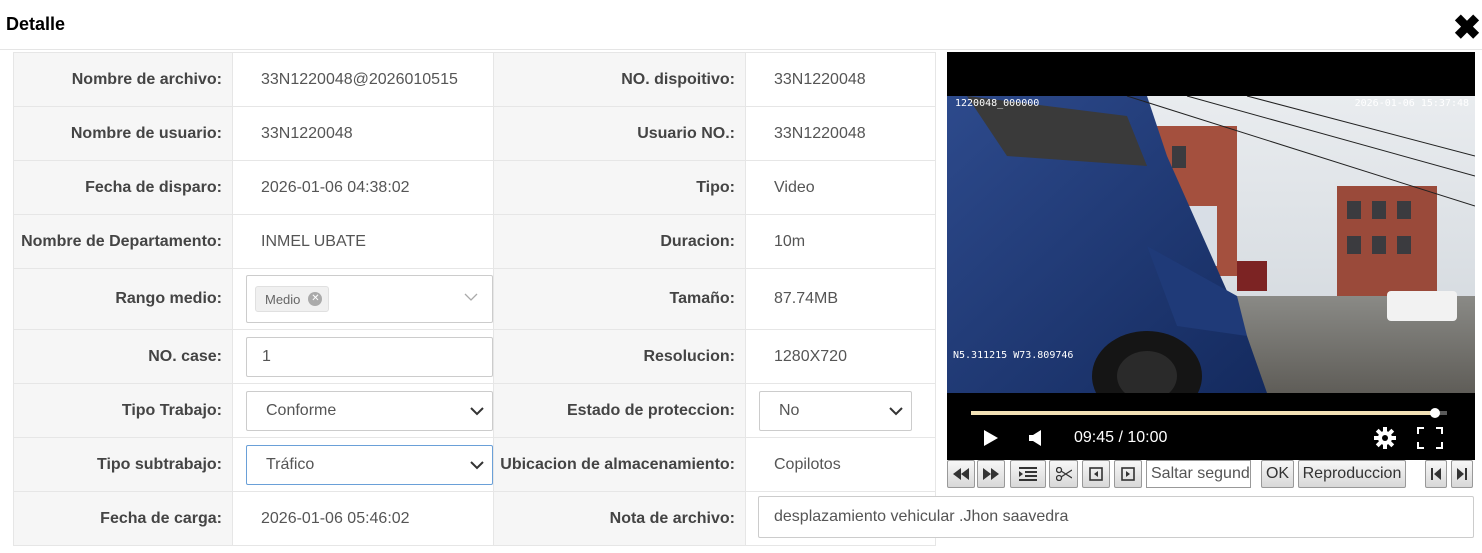 This screenshot has width=1482, height=553. Describe the element at coordinates (1203, 413) in the screenshot. I see `video-progress-fill` at that location.